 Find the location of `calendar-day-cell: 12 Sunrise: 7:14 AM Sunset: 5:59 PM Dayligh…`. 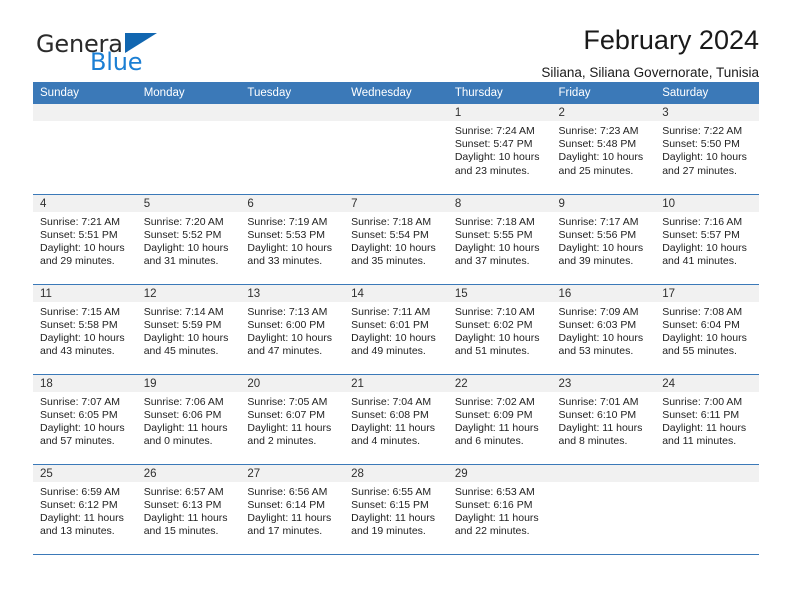

calendar-day-cell: 12 Sunrise: 7:14 AM Sunset: 5:59 PM Dayligh… is located at coordinates (188, 329).